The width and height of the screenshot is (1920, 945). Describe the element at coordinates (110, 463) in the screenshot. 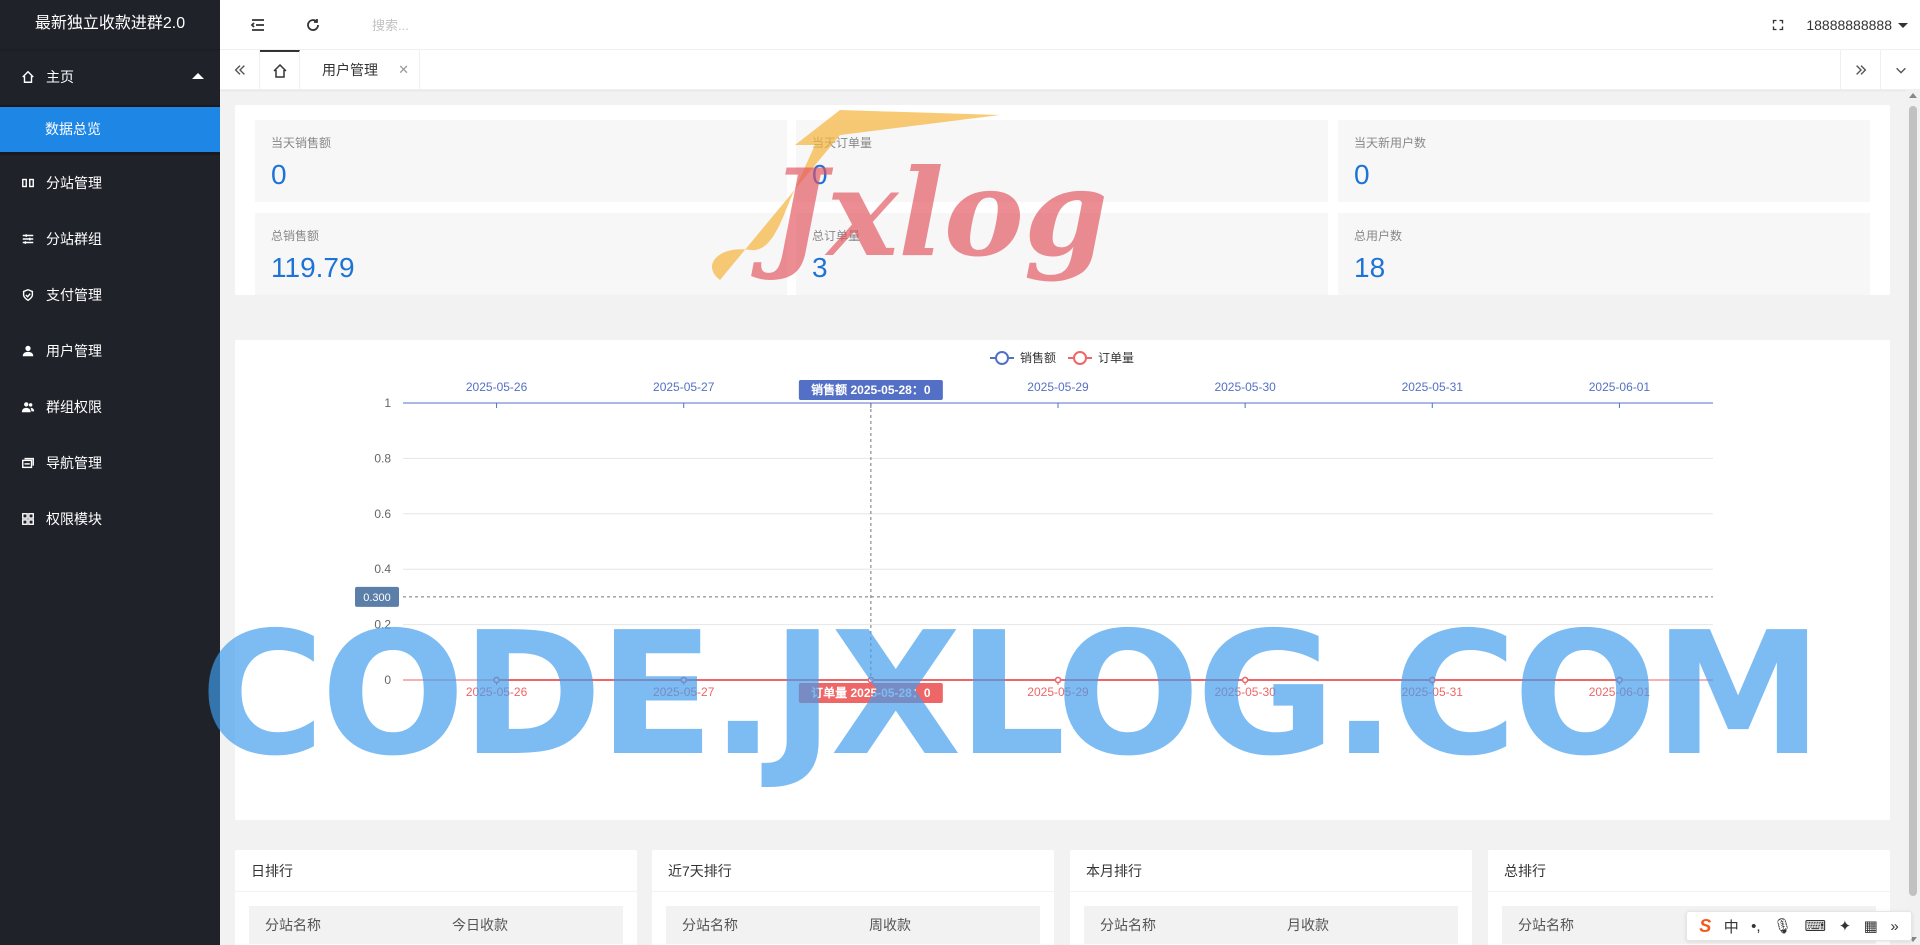

I see `sidebar-item-navigation: 导航管理` at that location.